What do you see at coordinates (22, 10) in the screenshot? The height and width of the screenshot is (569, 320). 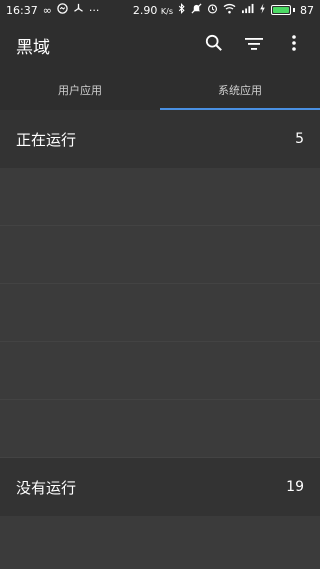 I see `status-time: 16:37` at bounding box center [22, 10].